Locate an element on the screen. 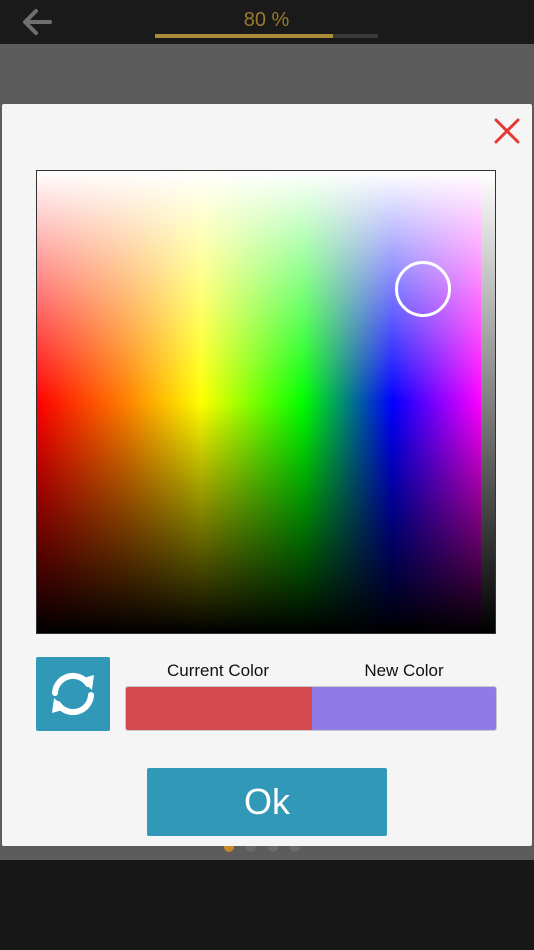  progress-bar is located at coordinates (266, 36).